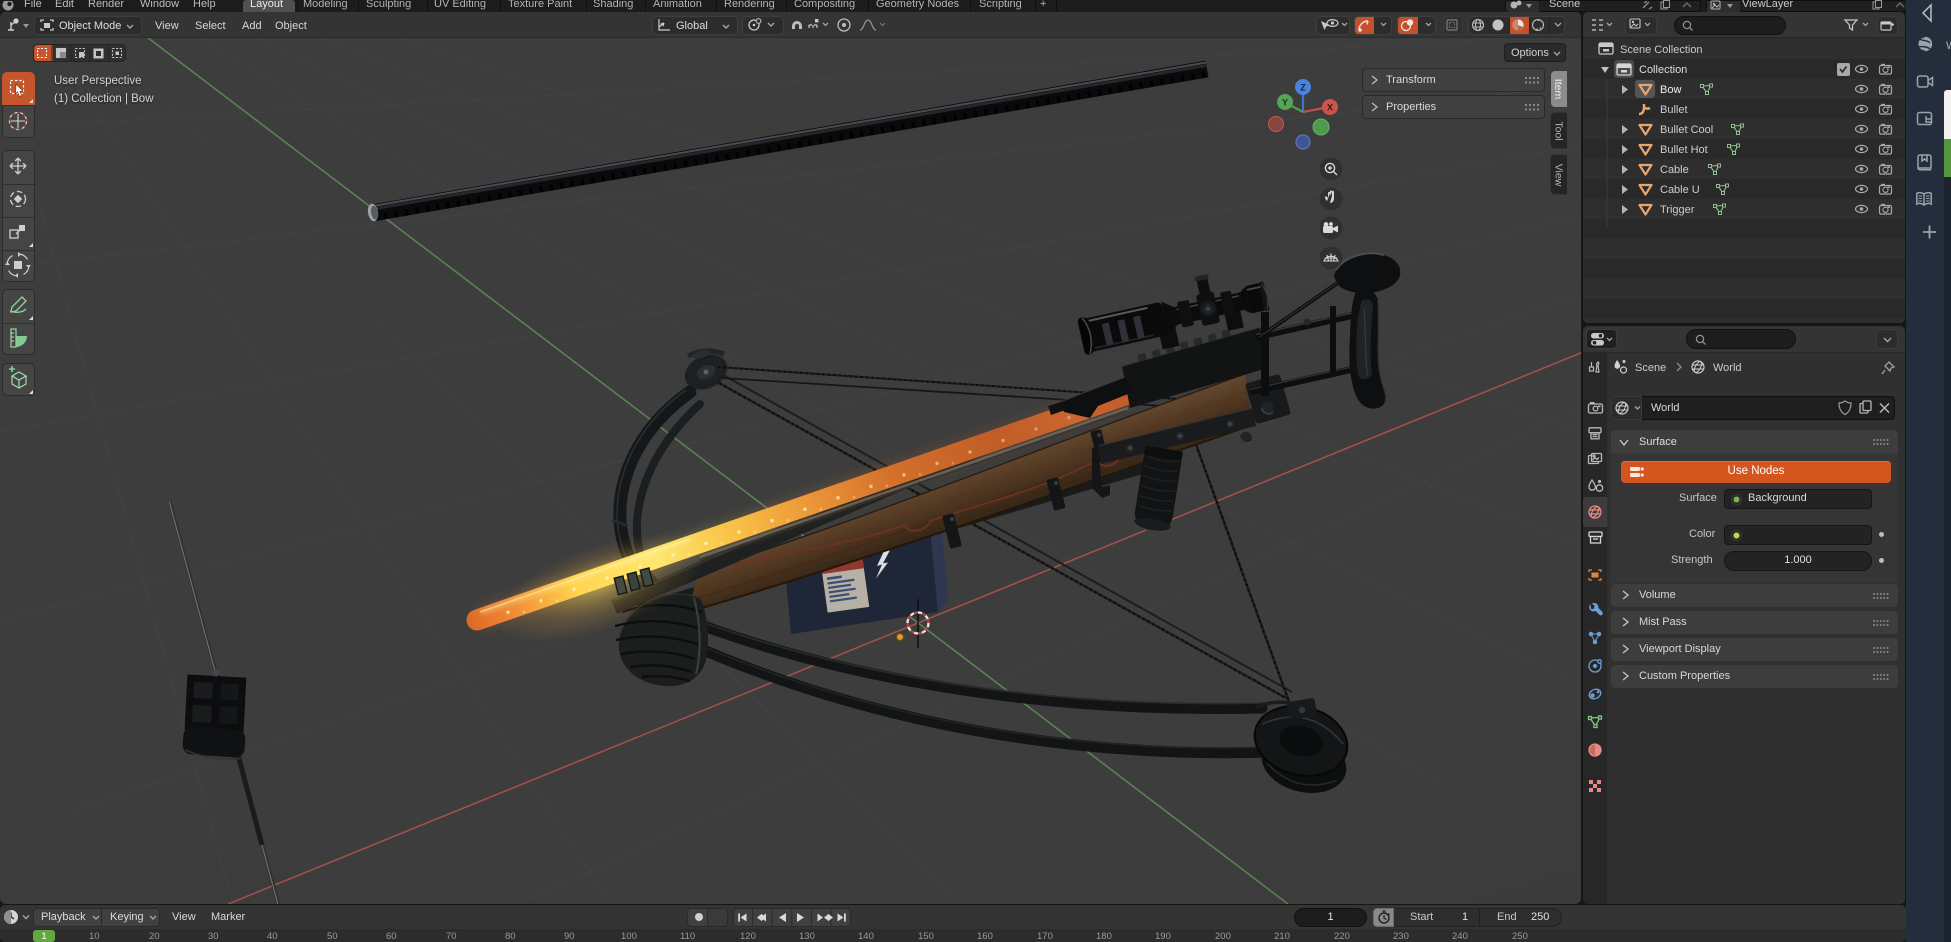  Describe the element at coordinates (1674, 110) in the screenshot. I see `svg-text: Bullet` at that location.